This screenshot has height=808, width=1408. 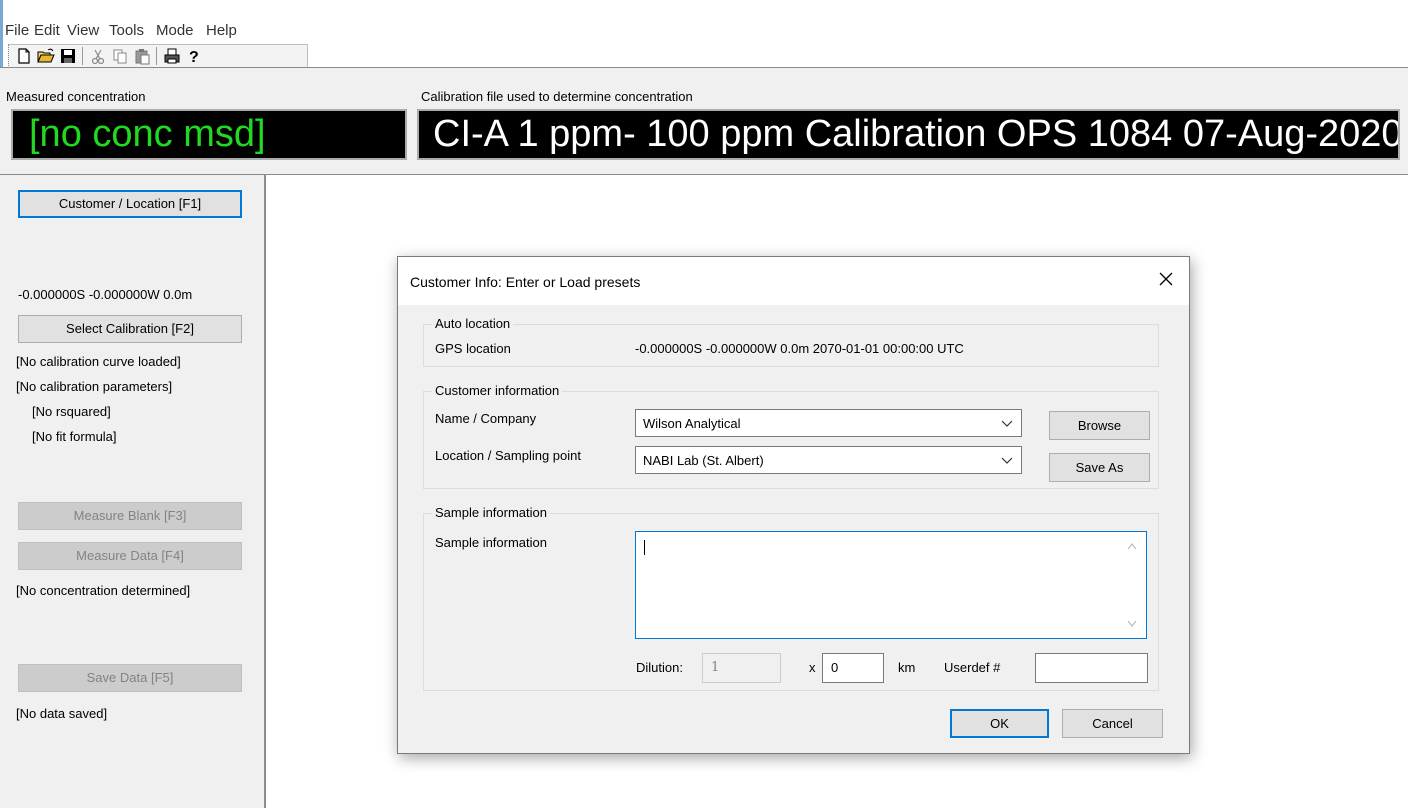 What do you see at coordinates (17, 30) in the screenshot?
I see `menu-file: File` at bounding box center [17, 30].